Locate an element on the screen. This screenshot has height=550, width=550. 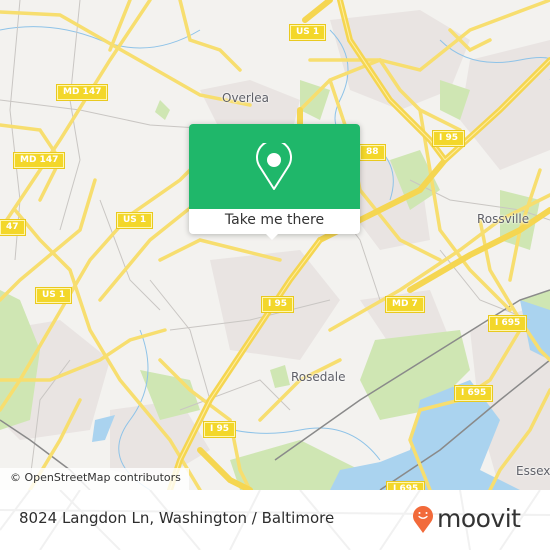
moovit-logo: moovit is located at coordinates (466, 519).